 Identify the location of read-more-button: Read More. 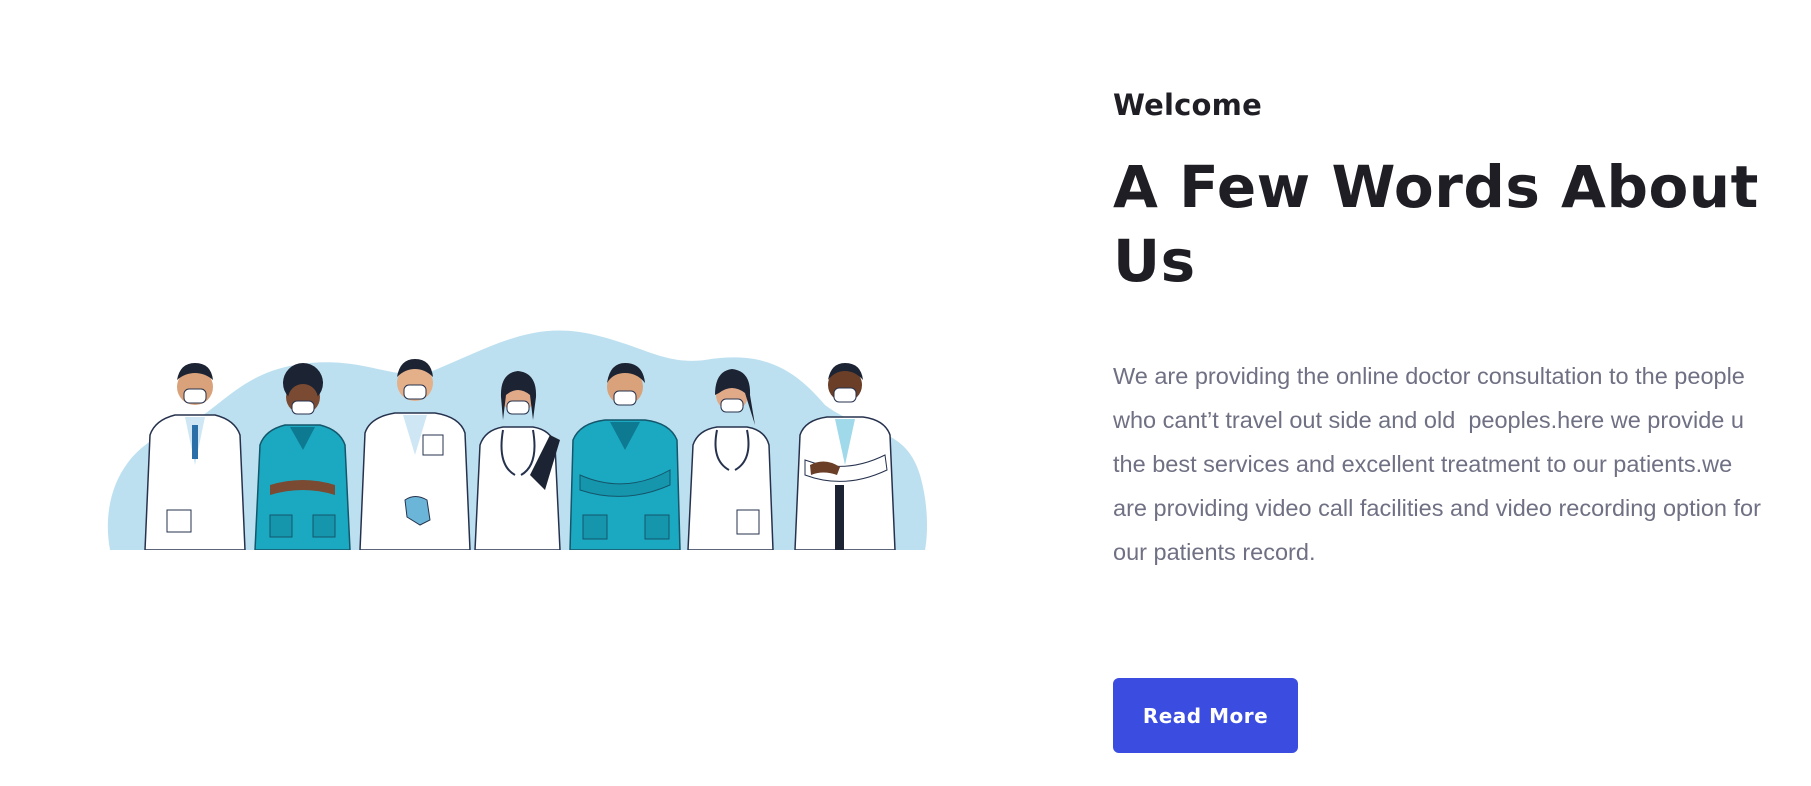
(1205, 715).